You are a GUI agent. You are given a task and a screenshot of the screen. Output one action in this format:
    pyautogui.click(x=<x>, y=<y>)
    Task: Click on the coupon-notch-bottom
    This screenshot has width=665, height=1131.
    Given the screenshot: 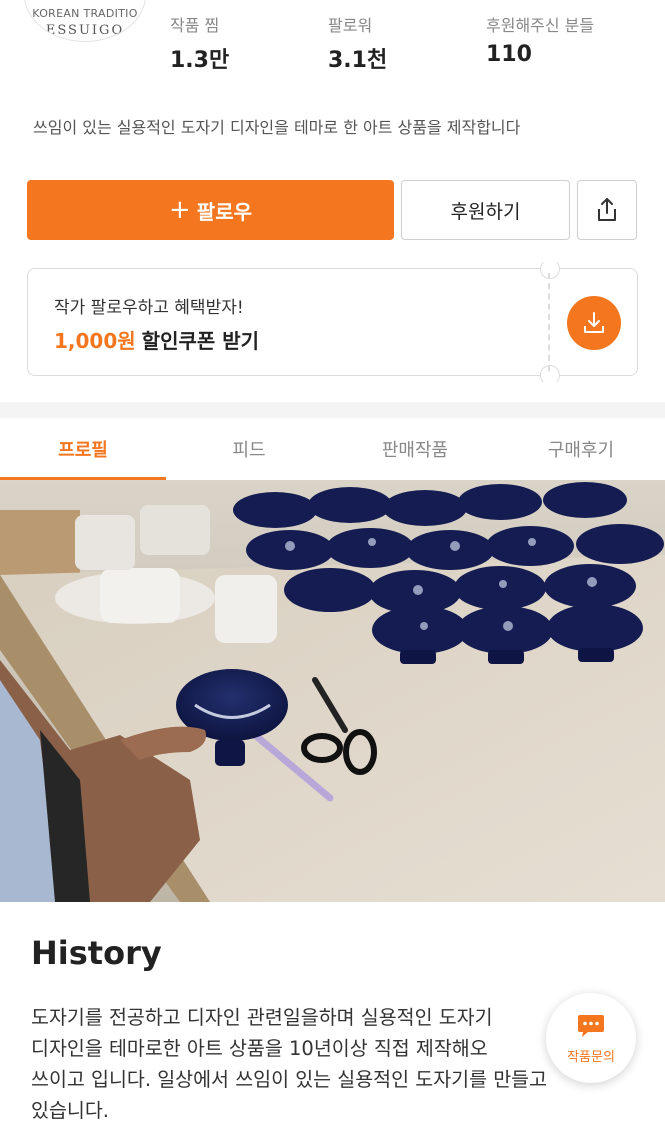 What is the action you would take?
    pyautogui.click(x=550, y=375)
    